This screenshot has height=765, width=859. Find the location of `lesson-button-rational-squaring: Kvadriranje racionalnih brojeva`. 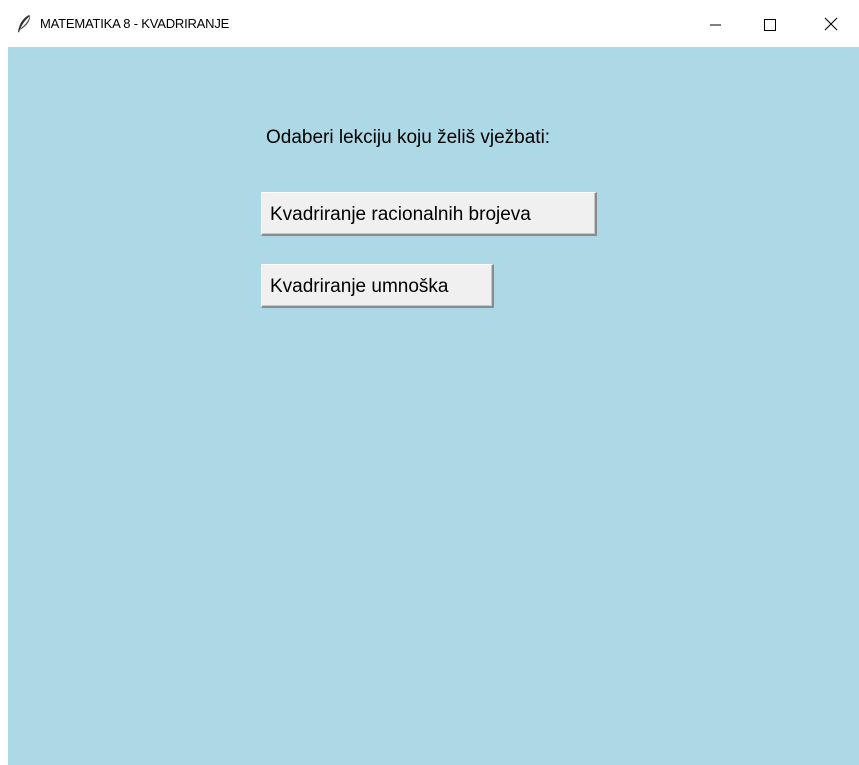

lesson-button-rational-squaring: Kvadriranje racionalnih brojeva is located at coordinates (429, 214).